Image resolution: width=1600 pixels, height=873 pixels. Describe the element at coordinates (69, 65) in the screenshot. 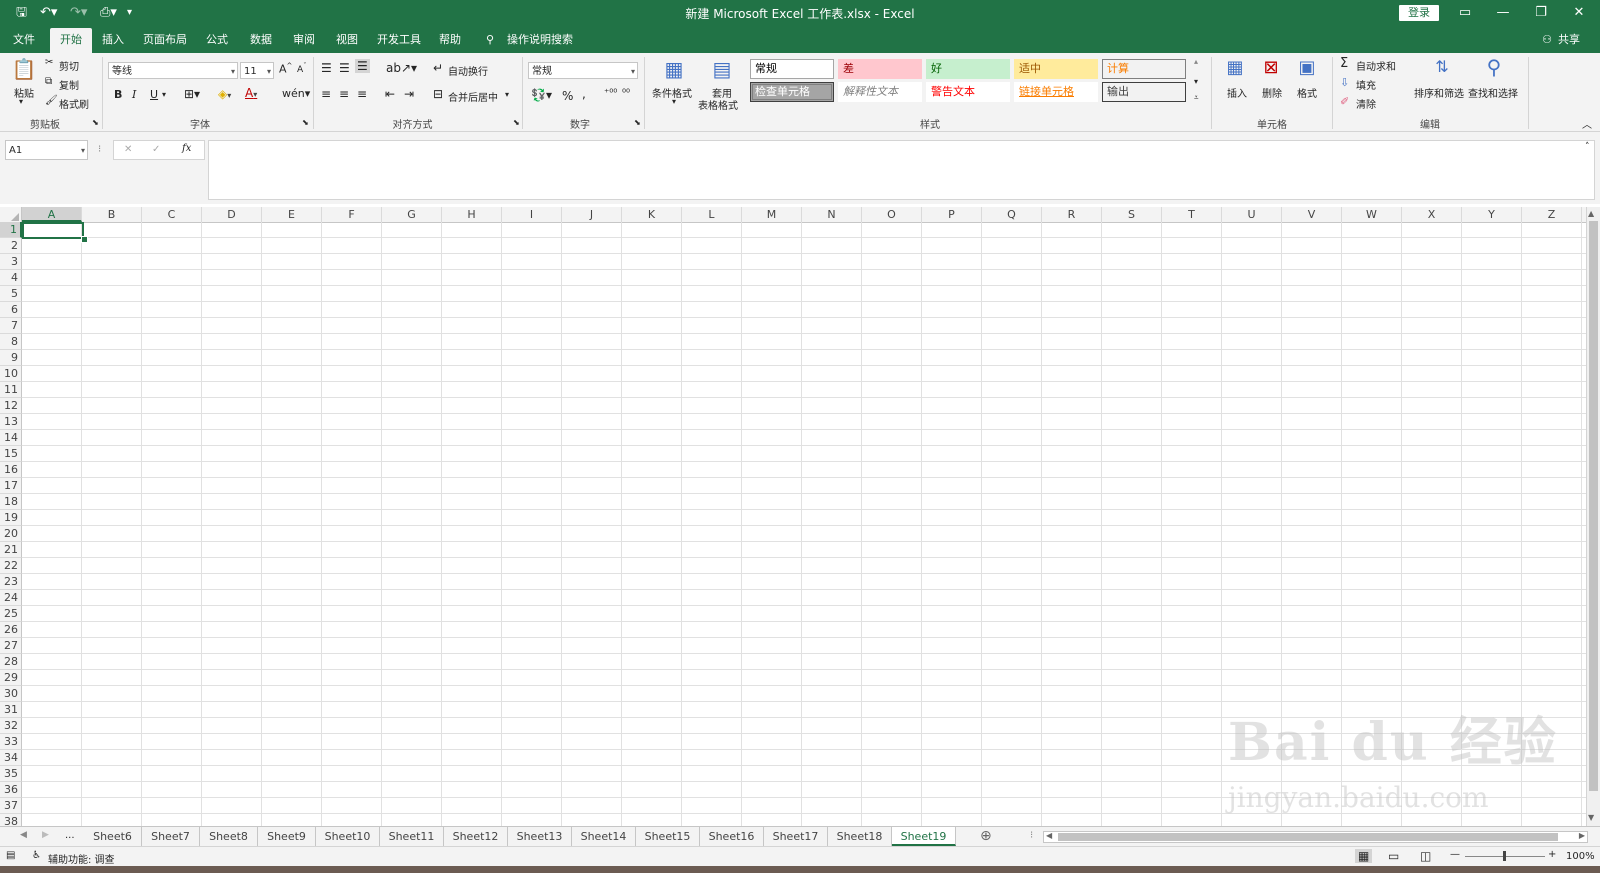

I see `cut-button: 剪切` at that location.